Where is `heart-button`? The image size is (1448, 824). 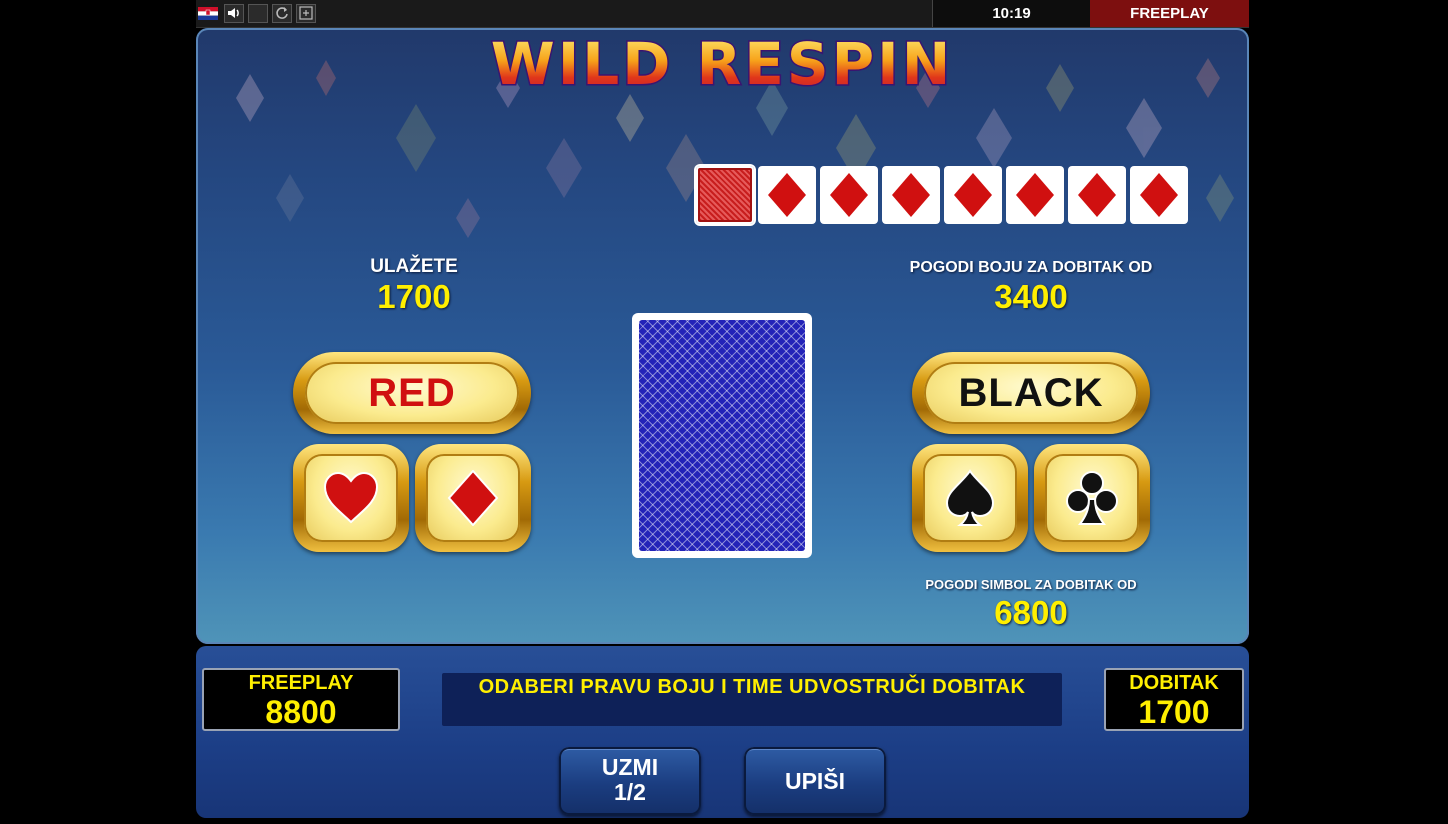 heart-button is located at coordinates (351, 498).